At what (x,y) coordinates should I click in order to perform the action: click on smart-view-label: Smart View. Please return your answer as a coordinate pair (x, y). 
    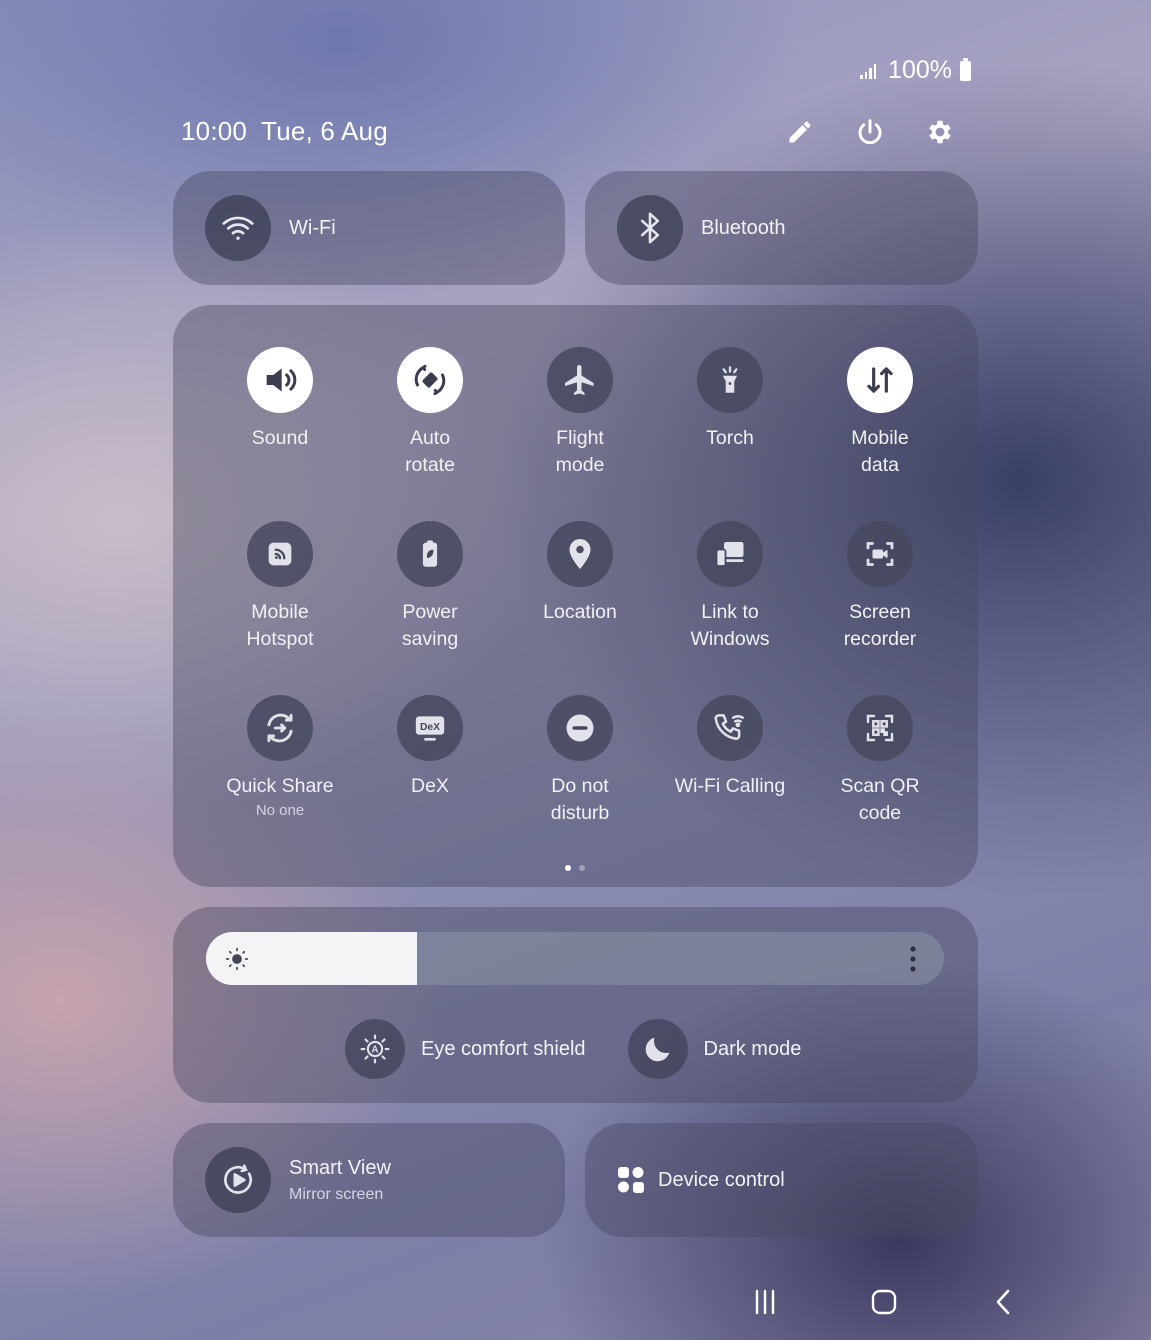
    Looking at the image, I should click on (340, 1167).